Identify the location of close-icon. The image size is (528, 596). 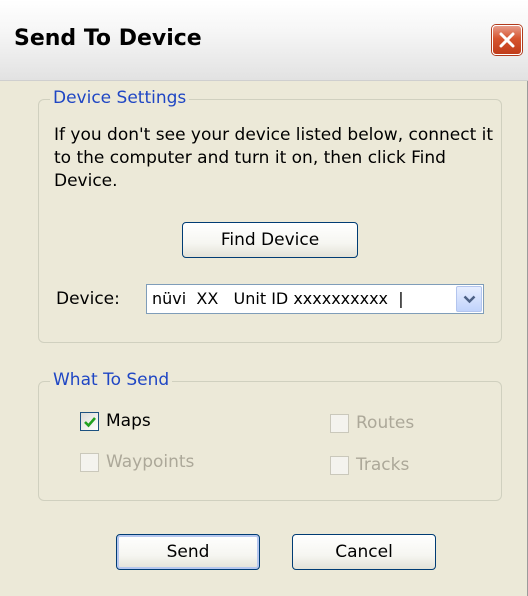
(507, 40).